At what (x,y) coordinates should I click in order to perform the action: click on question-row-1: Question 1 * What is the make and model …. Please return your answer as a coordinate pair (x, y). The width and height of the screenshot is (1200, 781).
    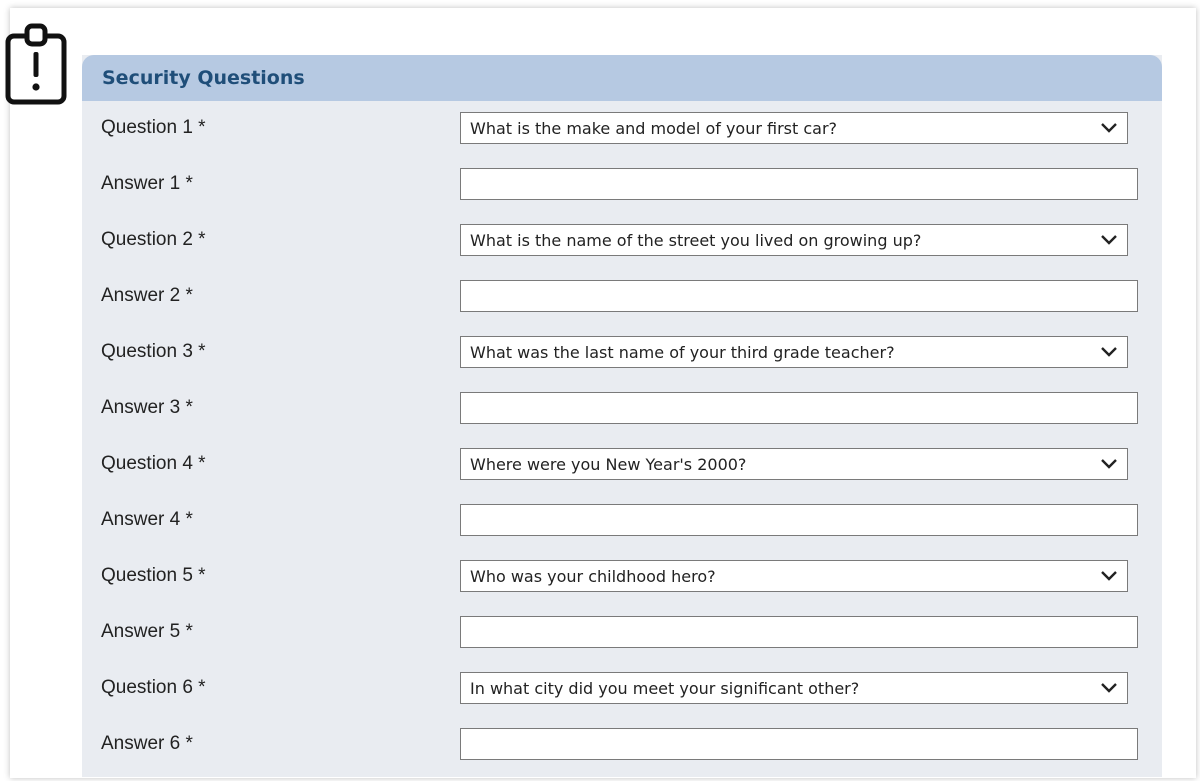
    Looking at the image, I should click on (622, 128).